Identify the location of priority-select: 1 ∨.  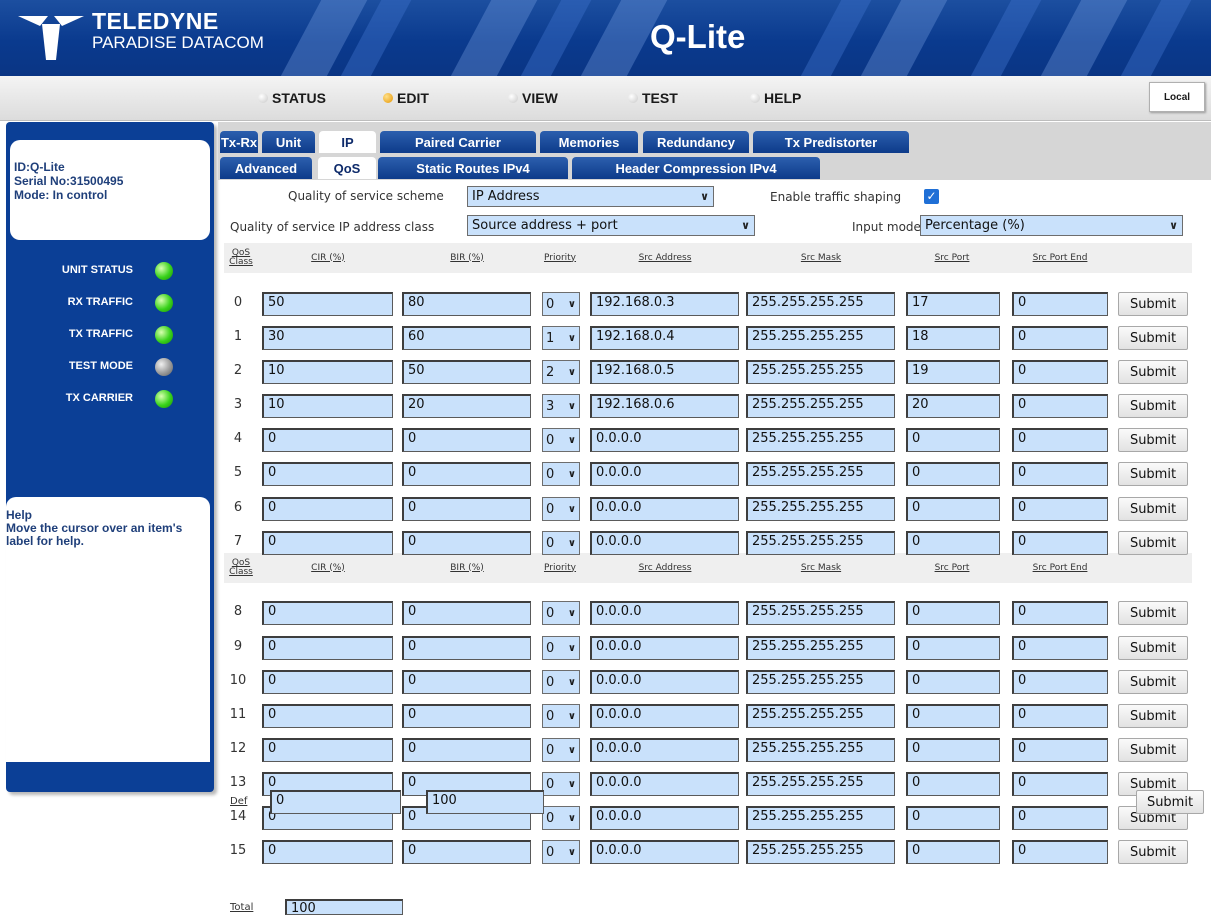
(561, 338).